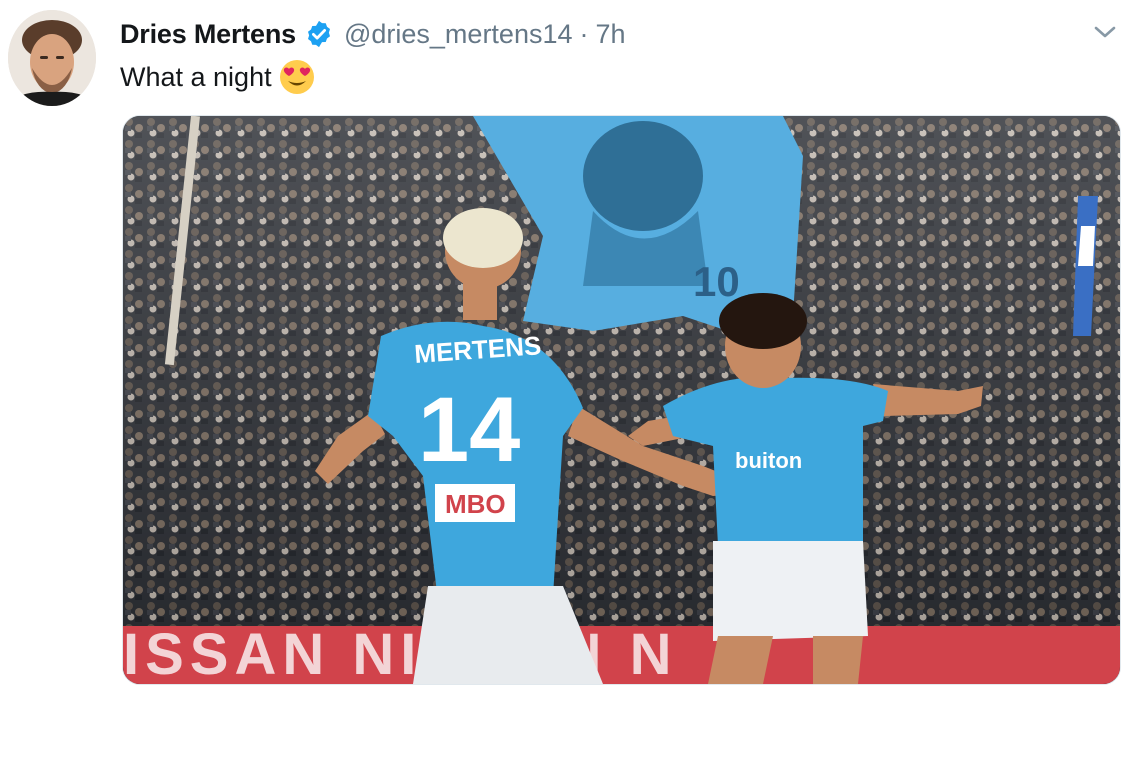  What do you see at coordinates (611, 34) in the screenshot?
I see `timestamp: 7h` at bounding box center [611, 34].